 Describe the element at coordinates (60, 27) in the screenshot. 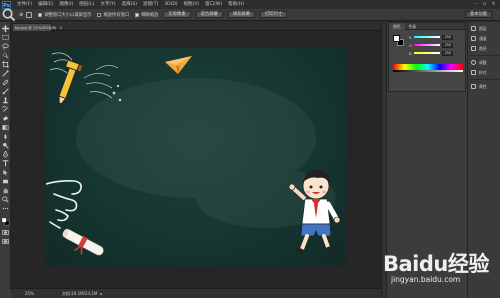

I see `tab-close-icon: ×` at that location.